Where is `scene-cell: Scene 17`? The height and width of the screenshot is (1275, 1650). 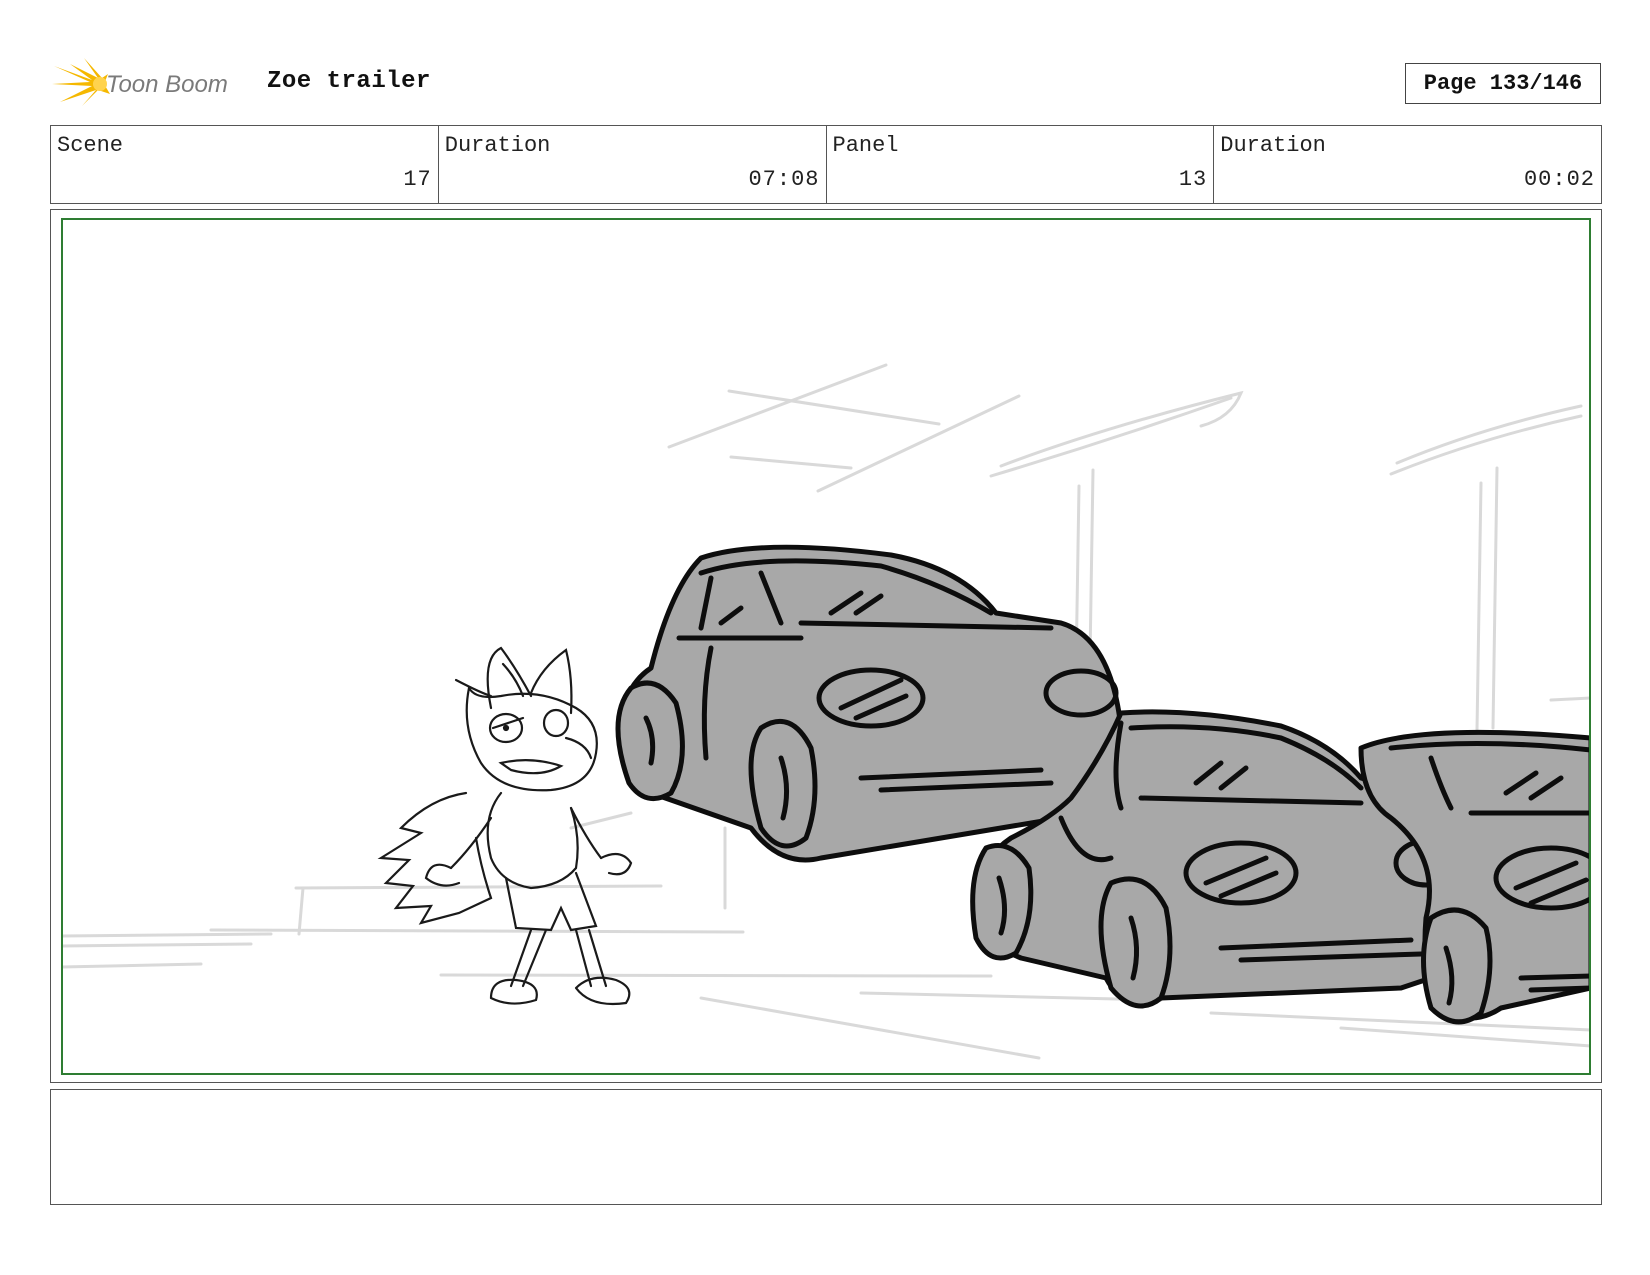 scene-cell: Scene 17 is located at coordinates (244, 164).